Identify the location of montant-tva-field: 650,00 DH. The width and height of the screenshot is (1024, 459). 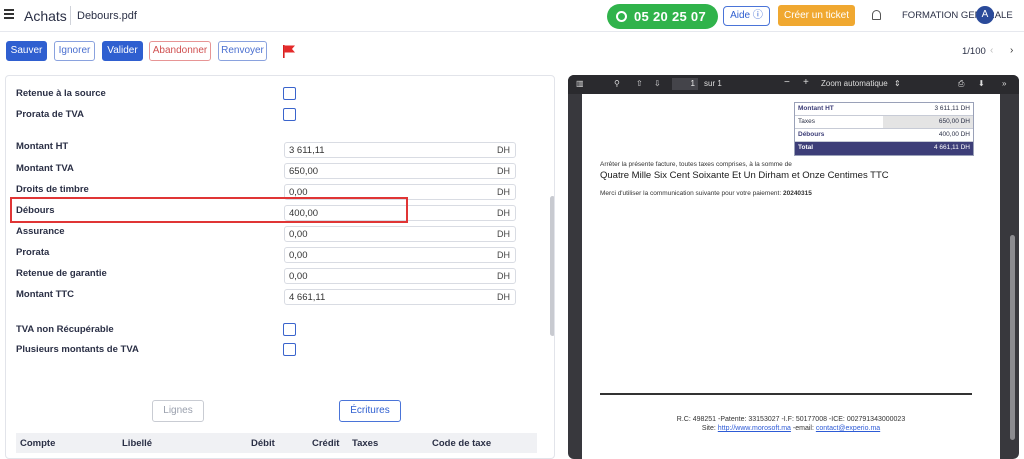
(400, 171).